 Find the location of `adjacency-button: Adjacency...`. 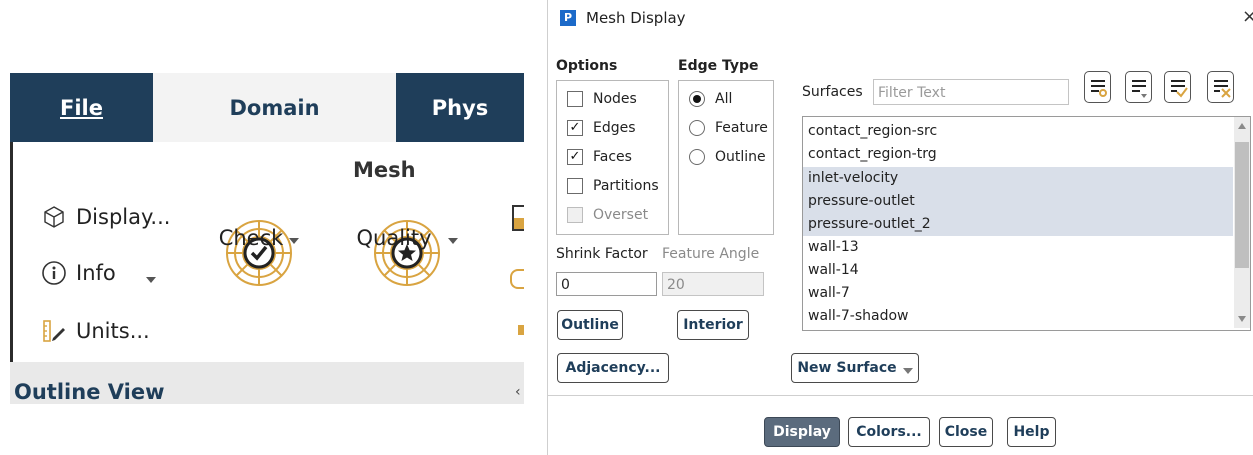

adjacency-button: Adjacency... is located at coordinates (613, 368).